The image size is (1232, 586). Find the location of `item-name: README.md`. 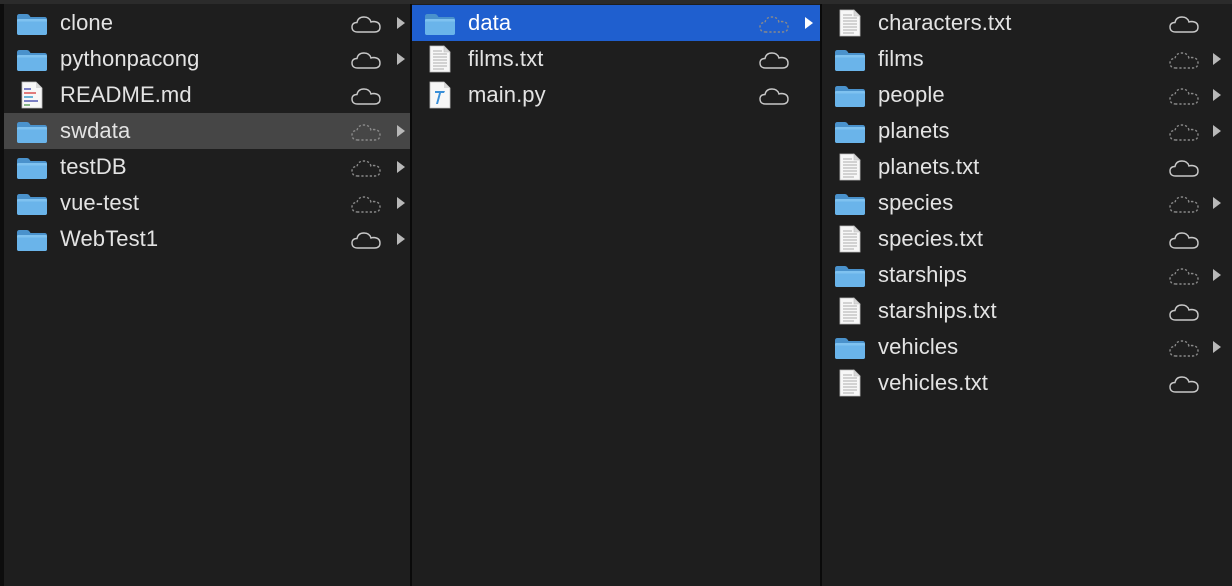

item-name: README.md is located at coordinates (126, 94).